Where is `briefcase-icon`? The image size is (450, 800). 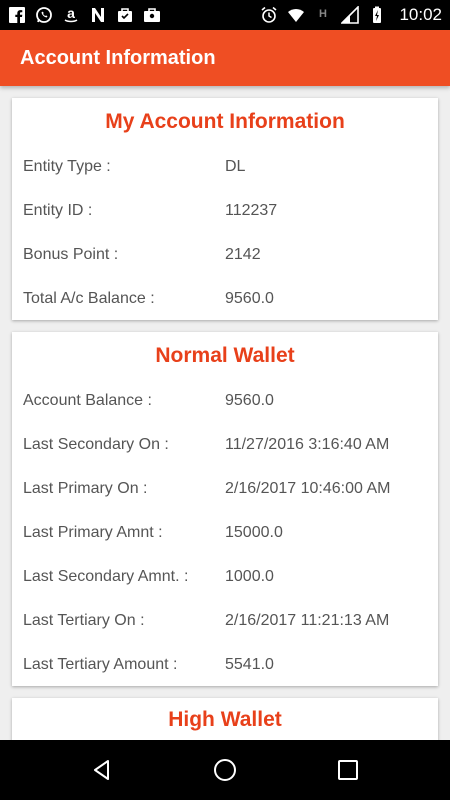
briefcase-icon is located at coordinates (152, 15).